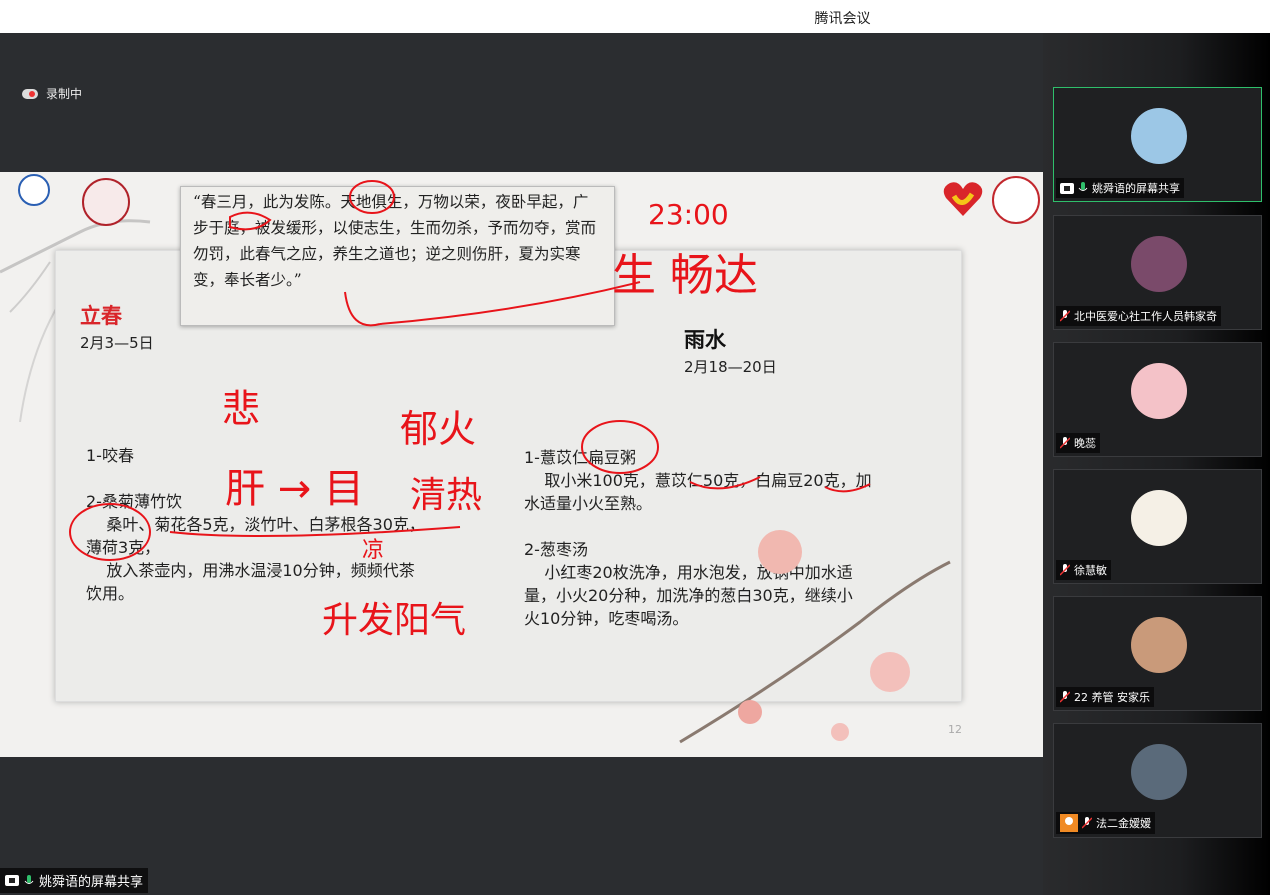 The width and height of the screenshot is (1270, 895). Describe the element at coordinates (241, 409) in the screenshot. I see `annotation-bei: 悲` at that location.